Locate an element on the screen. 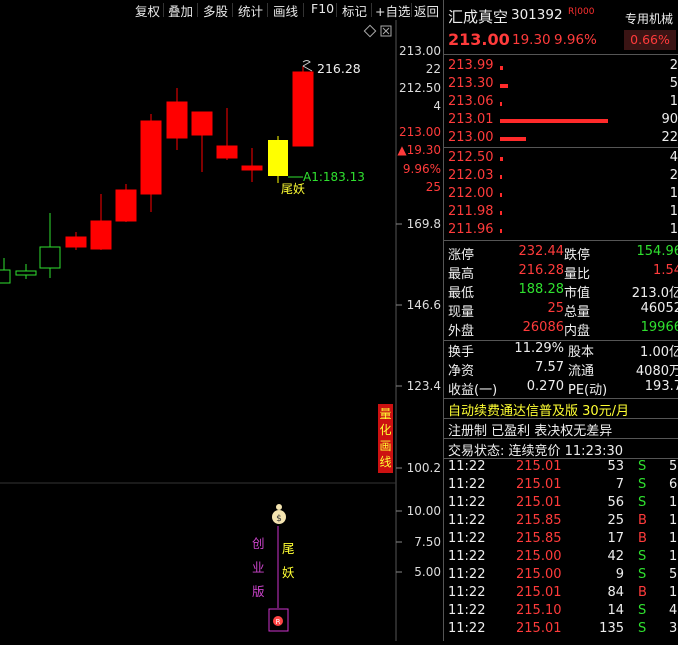 The height and width of the screenshot is (645, 678). stats-row: 换手 11.29% 股本 1.00亿 is located at coordinates (563, 350).